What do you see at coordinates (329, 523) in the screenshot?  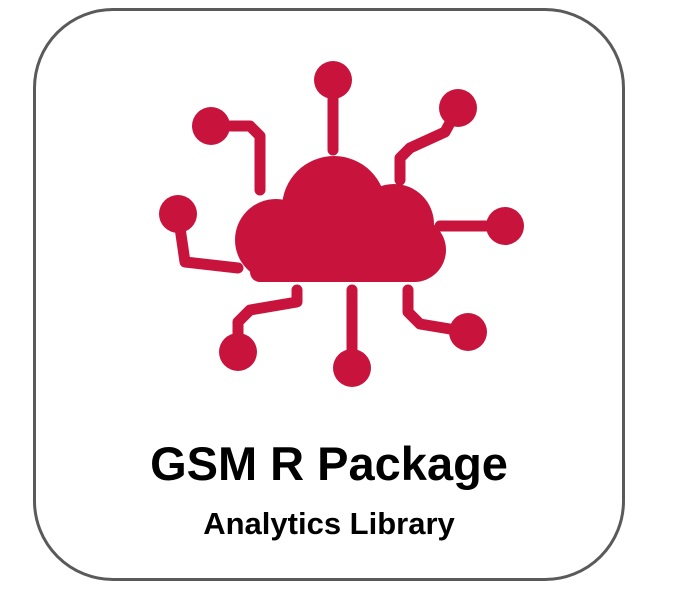 I see `package-subtitle: Analytics Library` at bounding box center [329, 523].